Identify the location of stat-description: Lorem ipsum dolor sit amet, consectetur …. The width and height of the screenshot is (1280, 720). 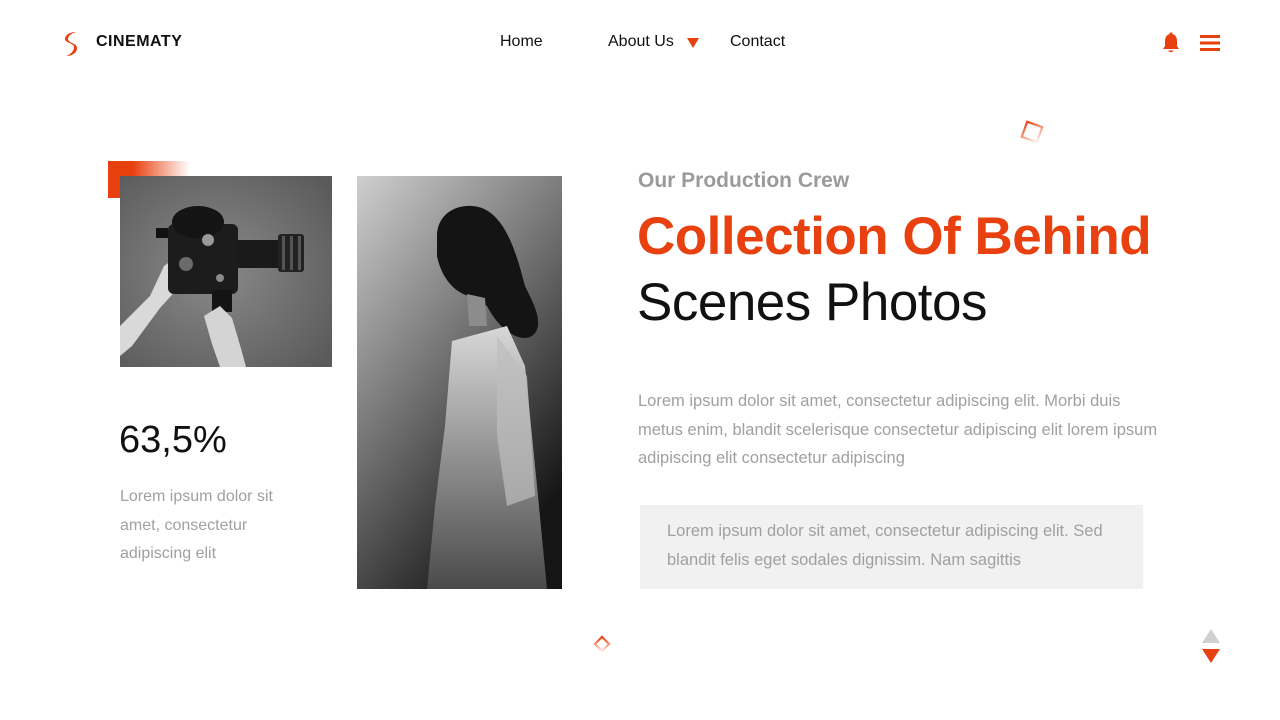
(196, 525).